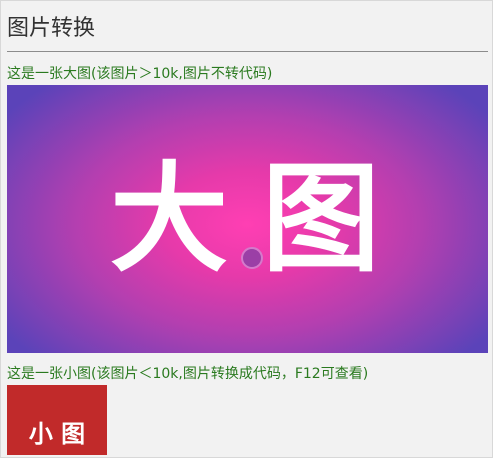 The height and width of the screenshot is (458, 493). What do you see at coordinates (247, 51) in the screenshot?
I see `title-divider` at bounding box center [247, 51].